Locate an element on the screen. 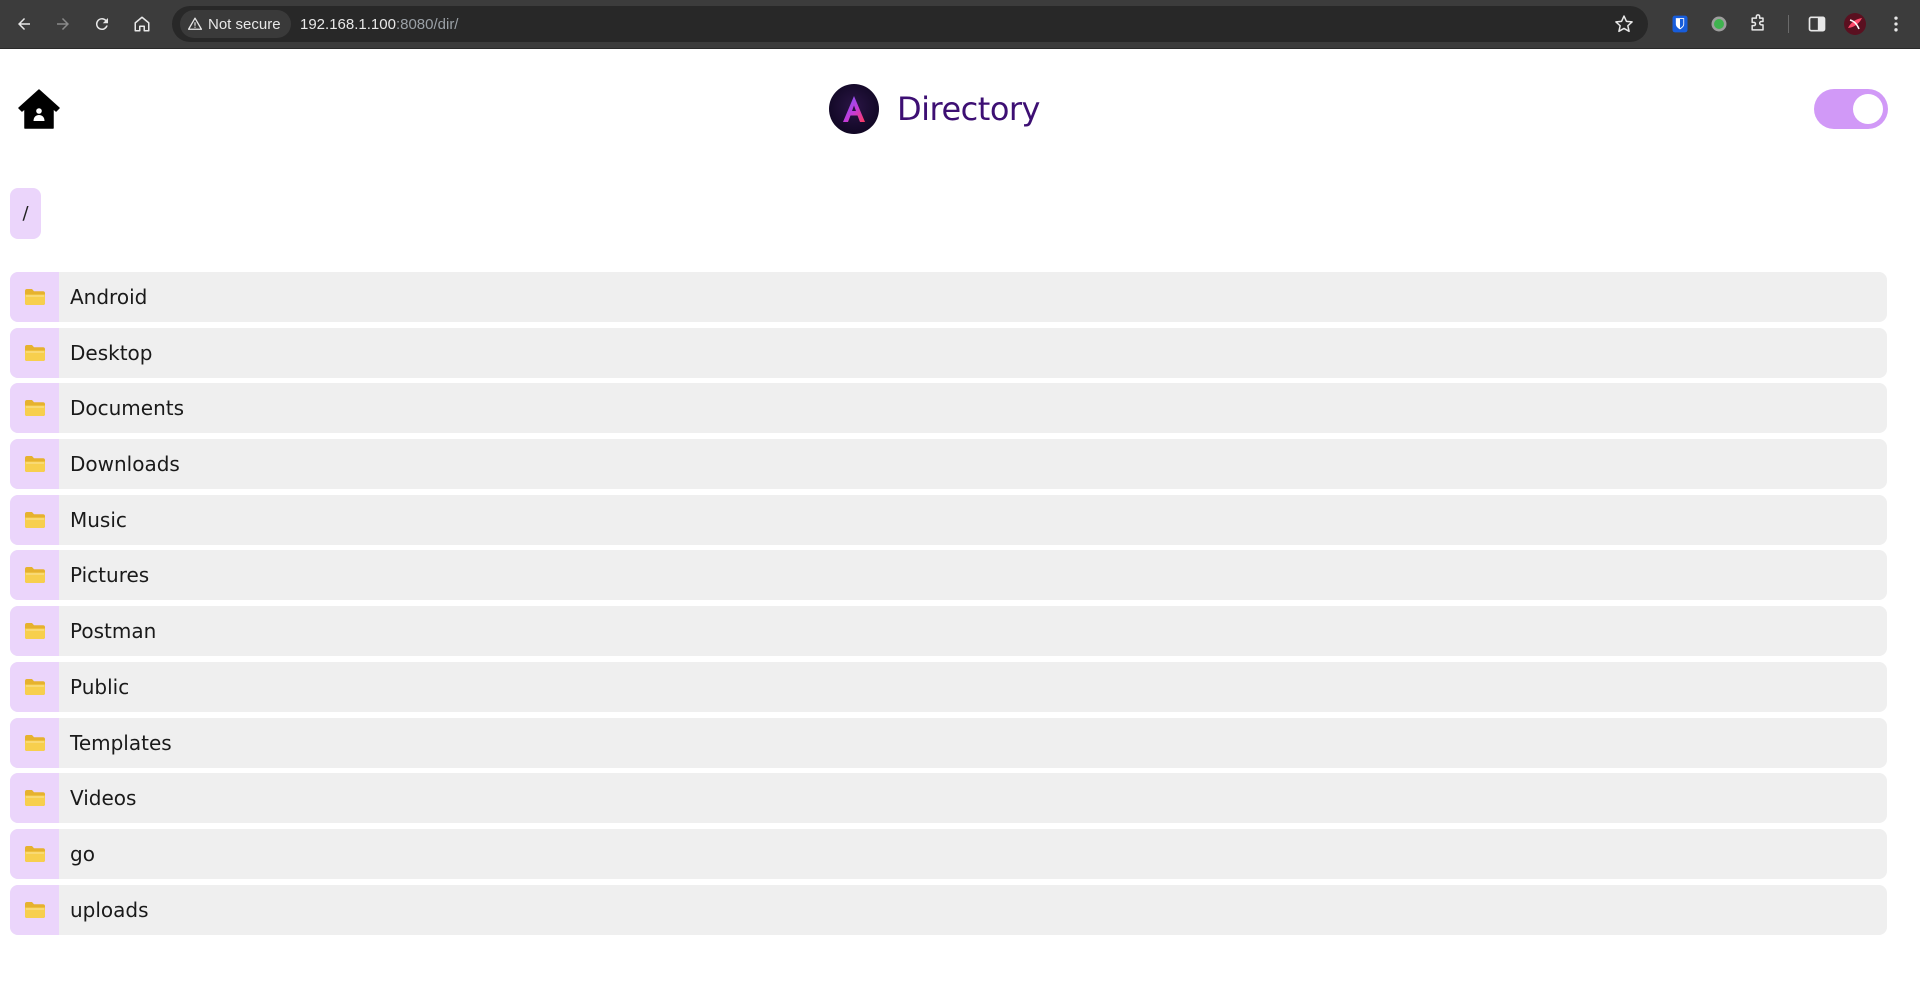 This screenshot has width=1920, height=990. security-chip: Not secure is located at coordinates (235, 24).